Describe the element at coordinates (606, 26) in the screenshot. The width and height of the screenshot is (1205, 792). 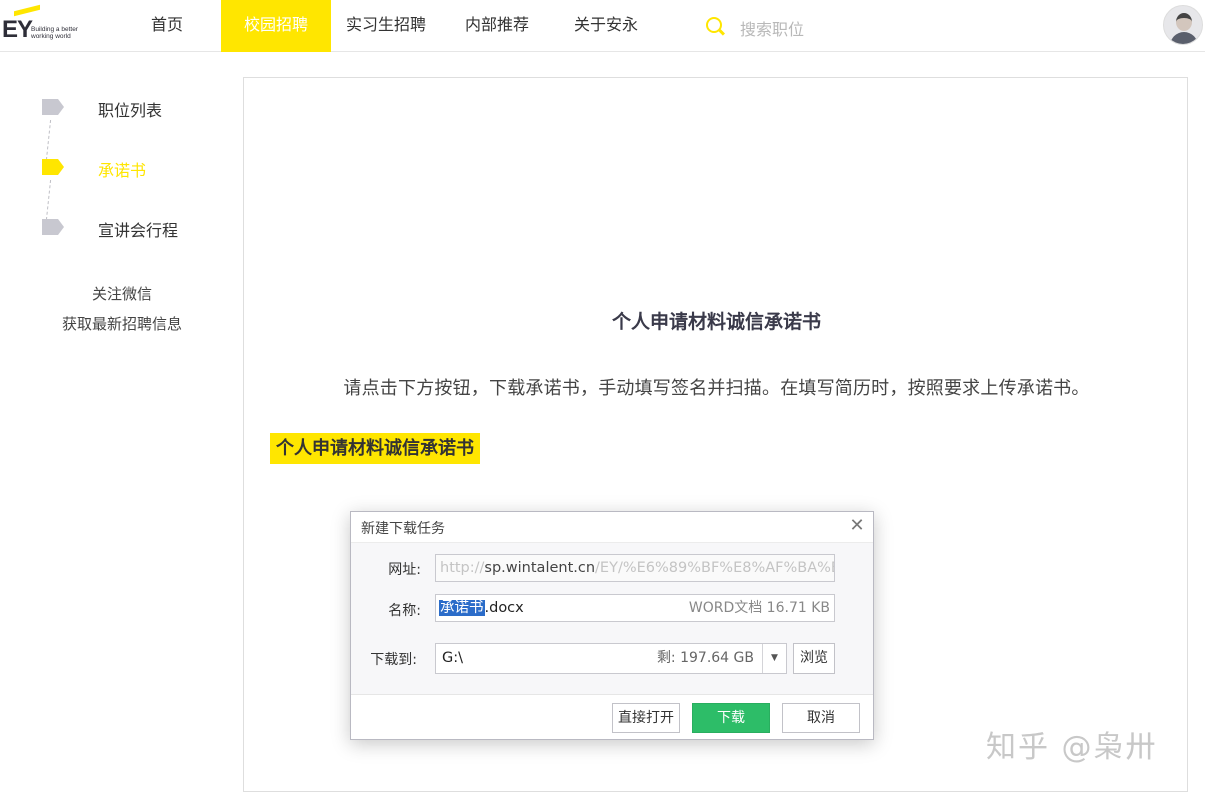
I see `nav-about-ey: 关于安永` at that location.